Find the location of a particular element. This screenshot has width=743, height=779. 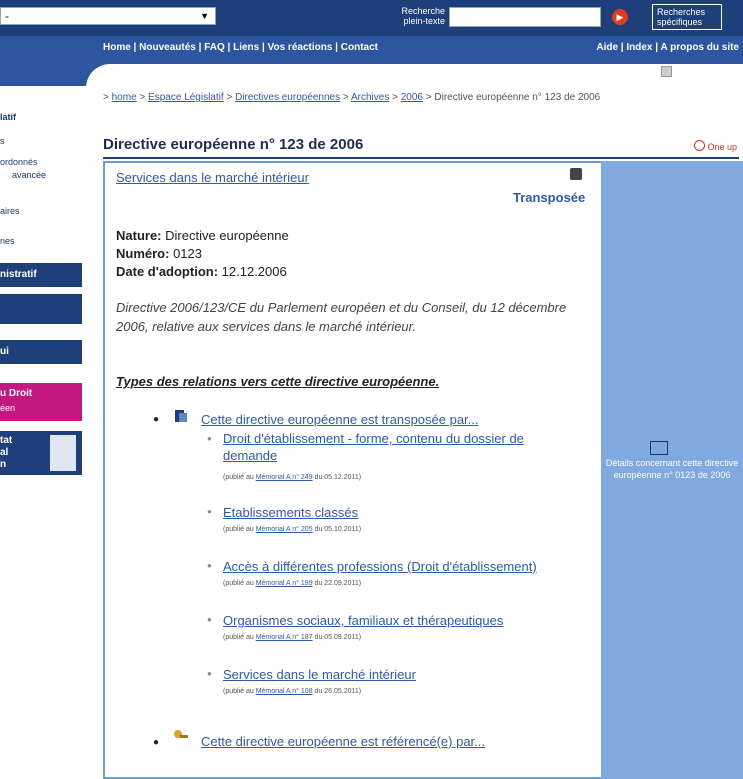

print-link: Imprimer is located at coordinates (636, 73).